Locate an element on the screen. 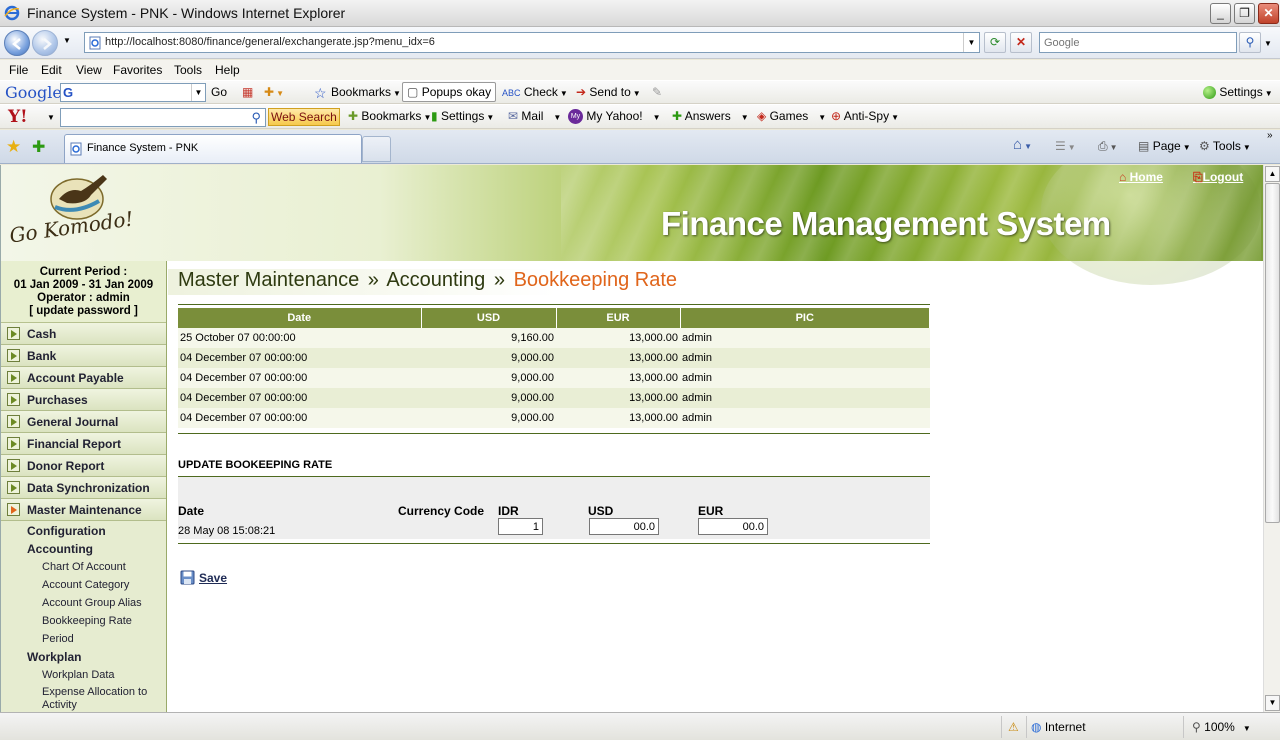  page-menu-button: ▤ Page ▼ is located at coordinates (1164, 146).